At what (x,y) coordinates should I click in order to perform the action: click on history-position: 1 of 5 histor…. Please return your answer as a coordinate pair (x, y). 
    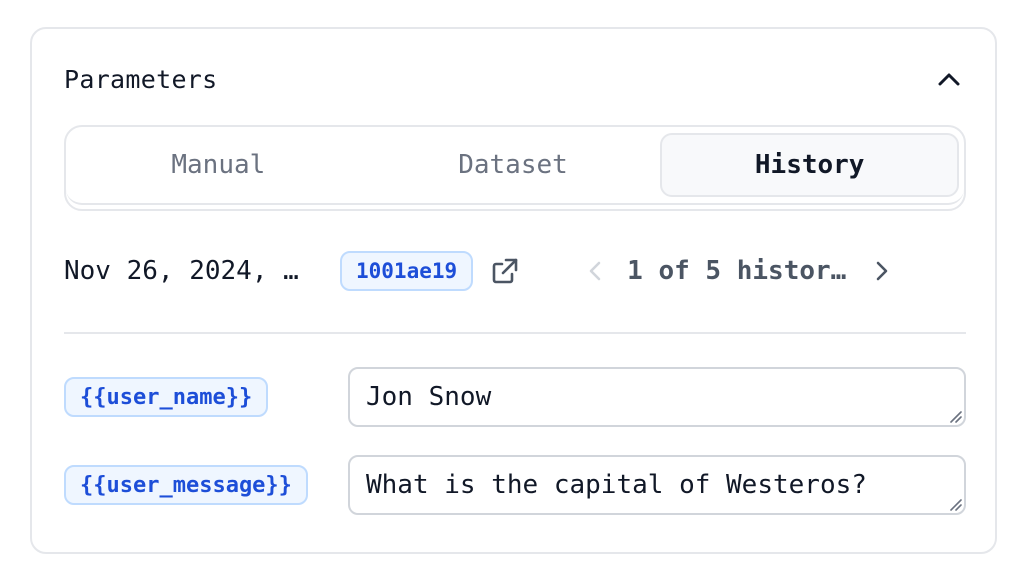
    Looking at the image, I should click on (737, 271).